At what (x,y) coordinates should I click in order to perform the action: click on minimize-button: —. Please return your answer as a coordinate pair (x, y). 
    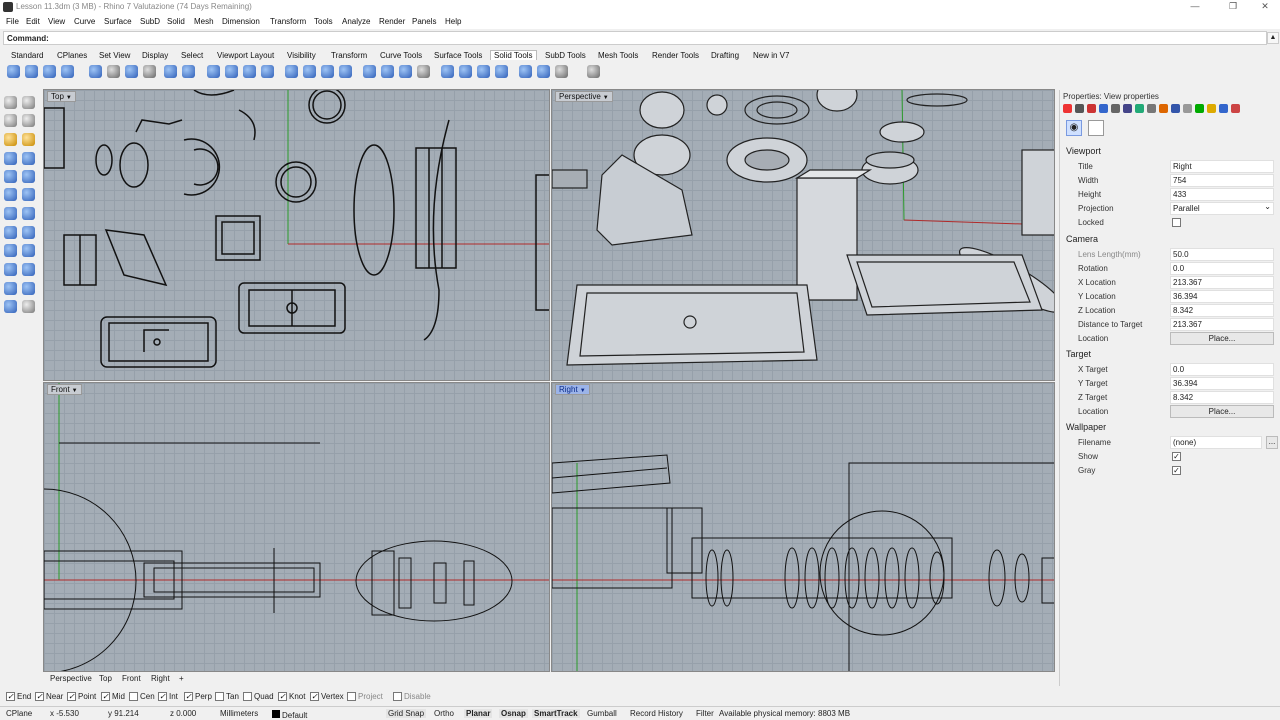
    Looking at the image, I should click on (1195, 6).